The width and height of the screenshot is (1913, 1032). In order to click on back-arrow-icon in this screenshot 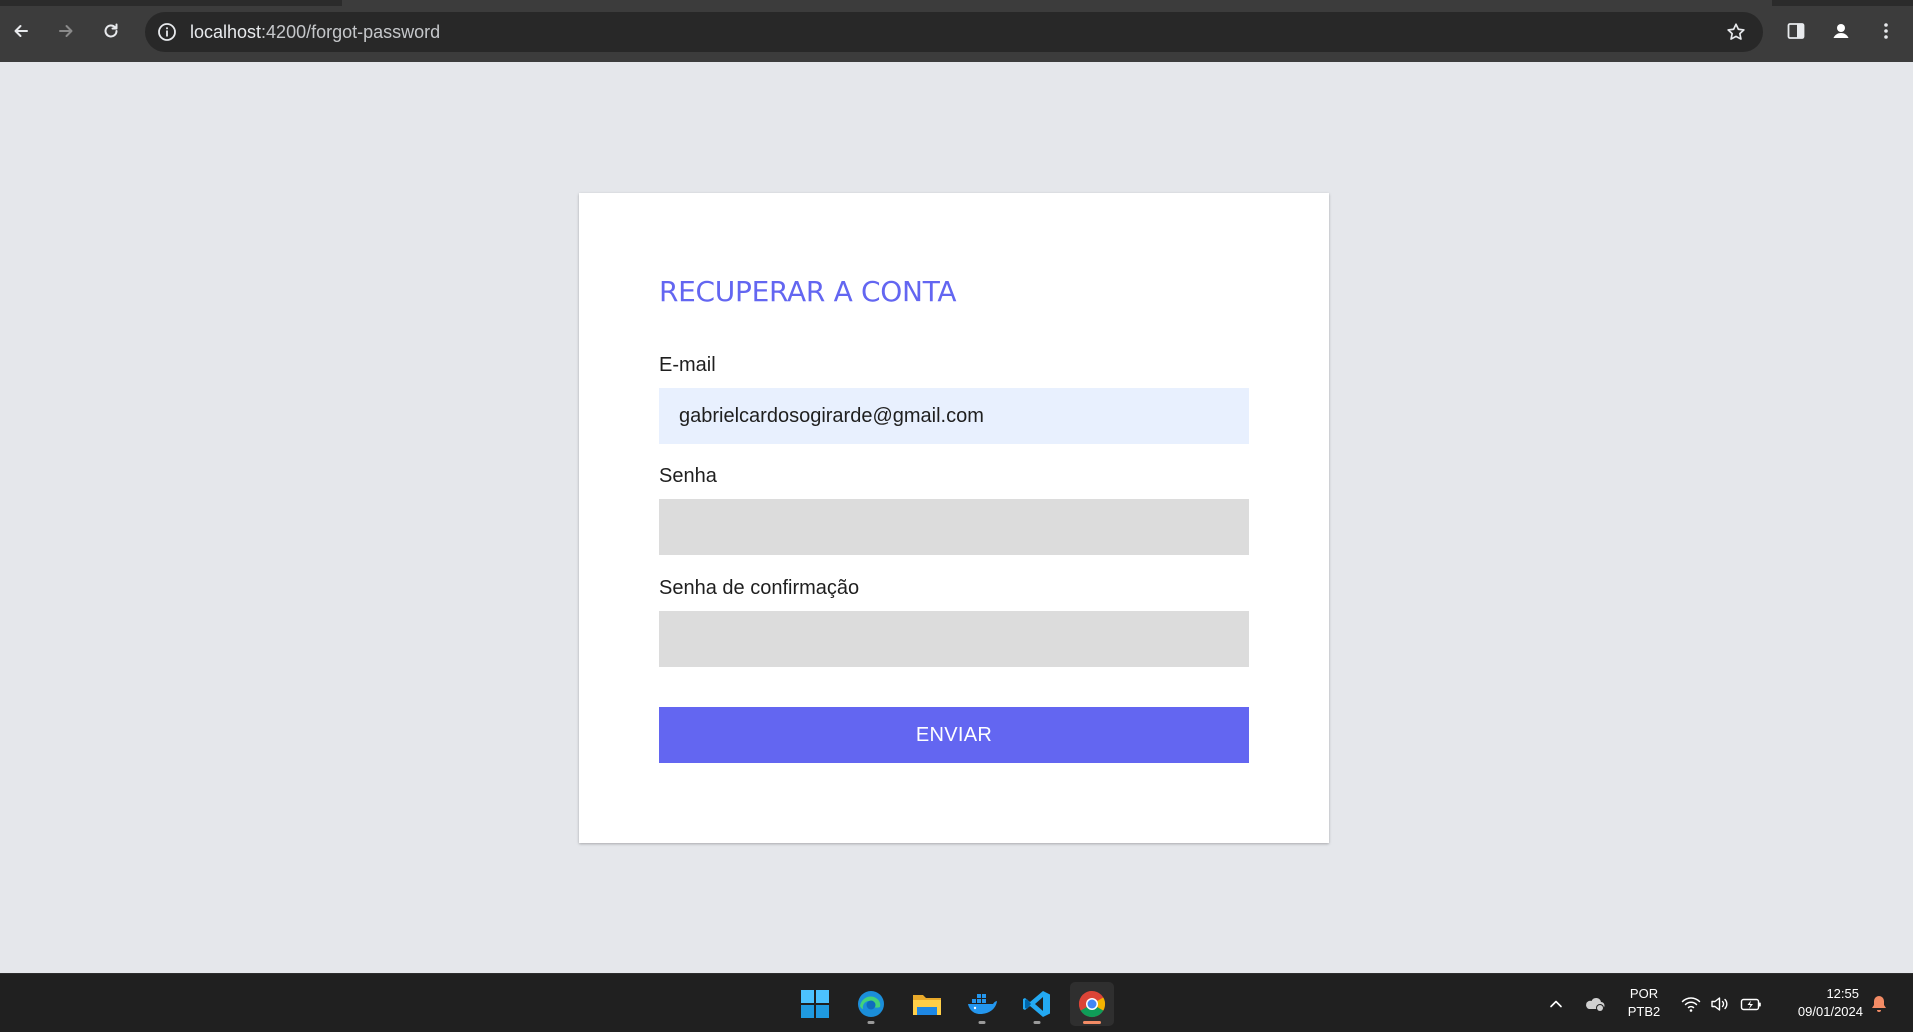, I will do `click(21, 31)`.